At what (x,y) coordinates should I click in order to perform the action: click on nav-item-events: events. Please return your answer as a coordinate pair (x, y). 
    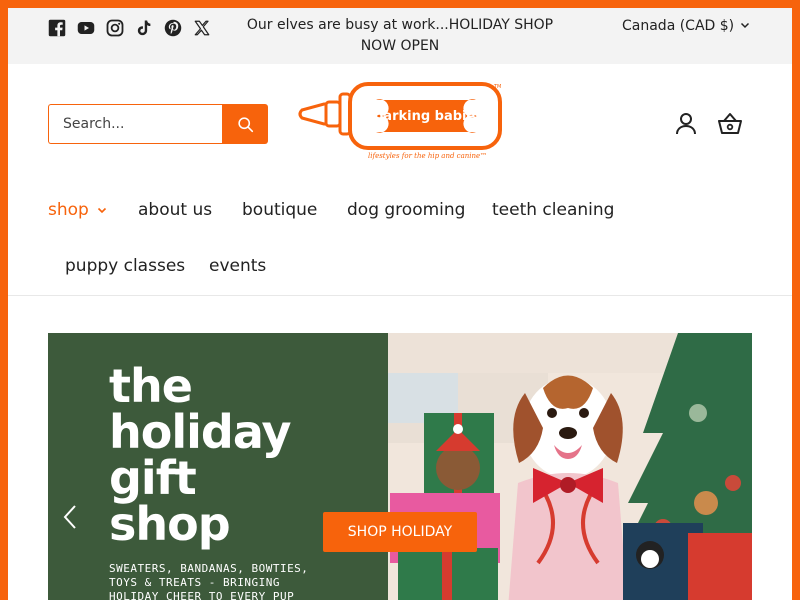
    Looking at the image, I should click on (237, 266).